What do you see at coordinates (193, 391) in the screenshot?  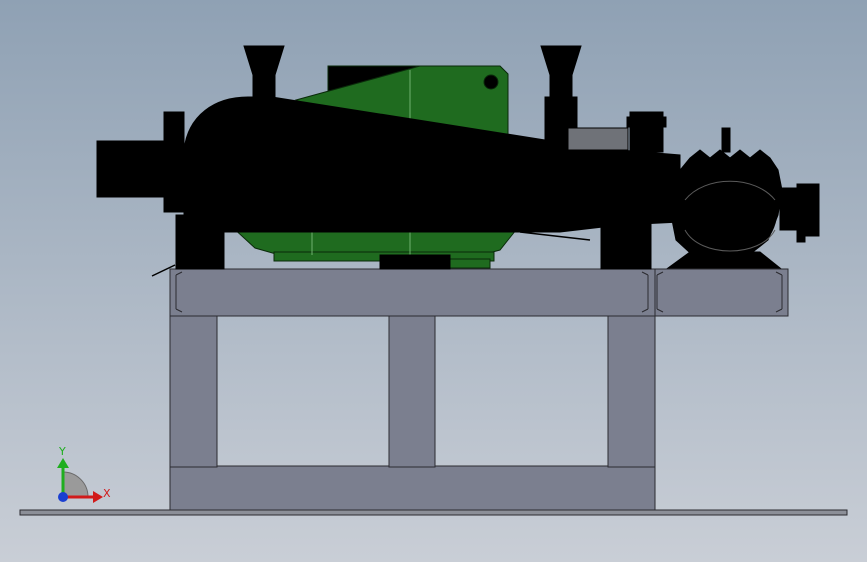 I see `frame-leg-left` at bounding box center [193, 391].